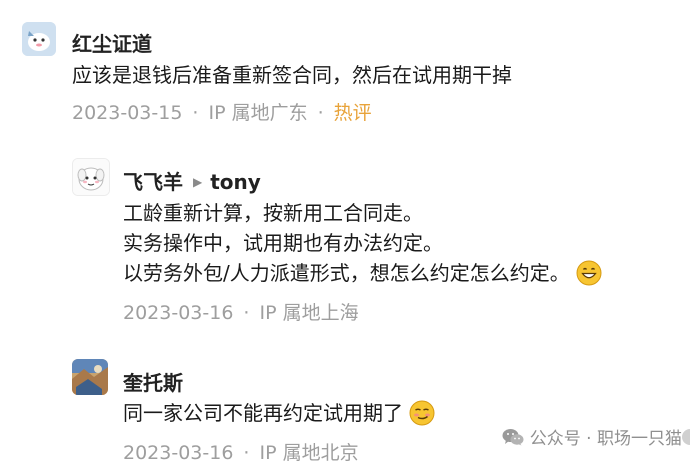  Describe the element at coordinates (283, 243) in the screenshot. I see `comment-text-line: 实务操作中，试用期也有办法约定。` at that location.